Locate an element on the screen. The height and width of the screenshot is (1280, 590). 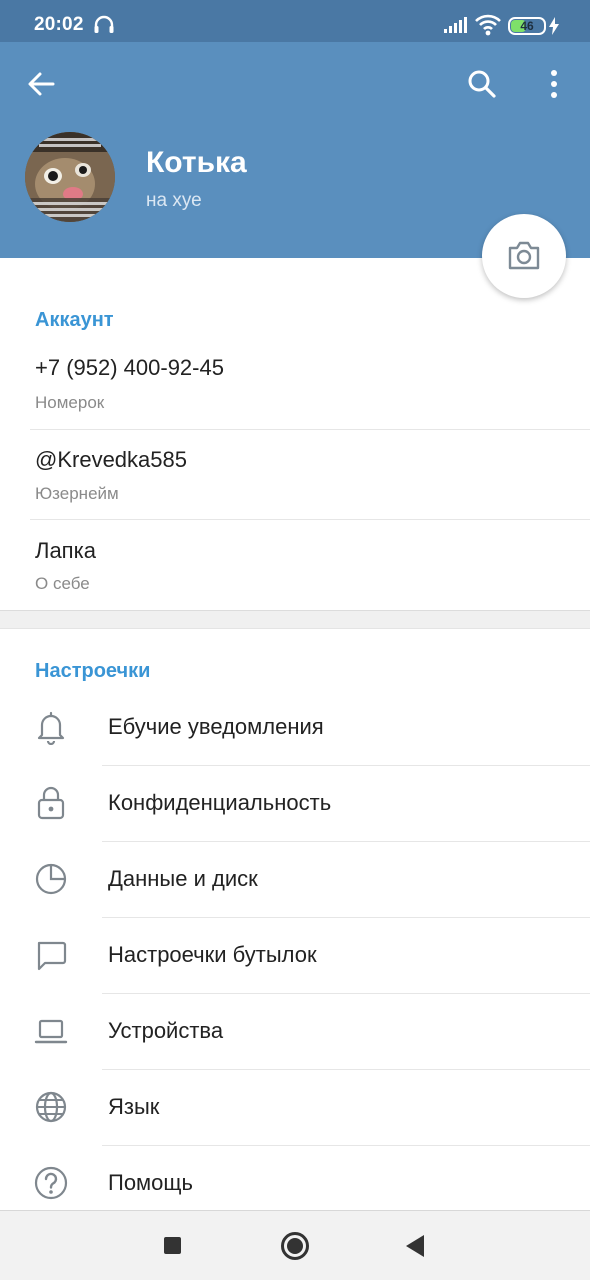
home-icon is located at coordinates (295, 1246).